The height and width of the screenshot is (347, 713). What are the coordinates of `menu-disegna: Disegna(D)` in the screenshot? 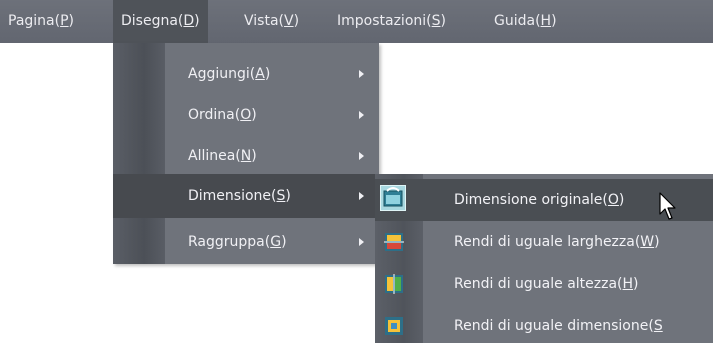 It's located at (160, 21).